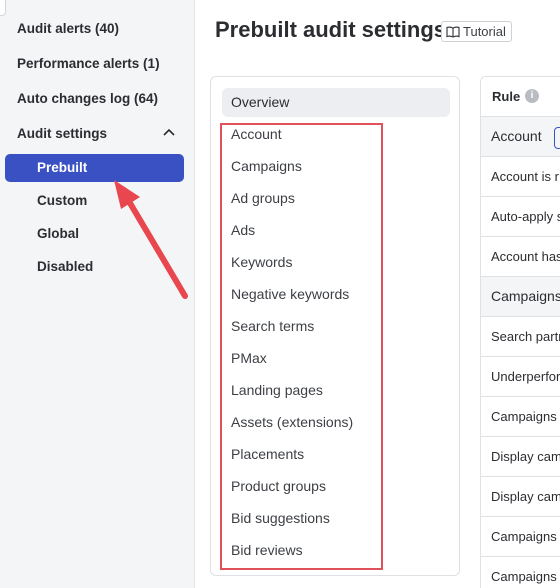 This screenshot has height=588, width=560. I want to click on annotation-arrow-icon, so click(151, 239).